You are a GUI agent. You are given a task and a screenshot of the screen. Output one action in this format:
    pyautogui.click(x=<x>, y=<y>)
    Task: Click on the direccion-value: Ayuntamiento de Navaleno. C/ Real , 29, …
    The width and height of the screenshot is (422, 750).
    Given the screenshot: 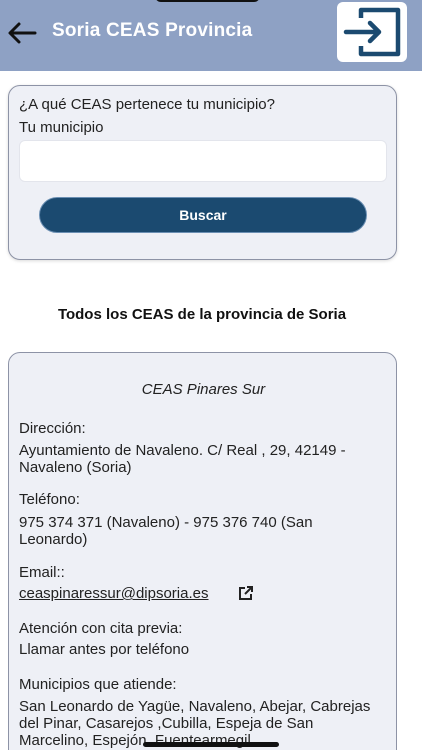 What is the action you would take?
    pyautogui.click(x=182, y=459)
    